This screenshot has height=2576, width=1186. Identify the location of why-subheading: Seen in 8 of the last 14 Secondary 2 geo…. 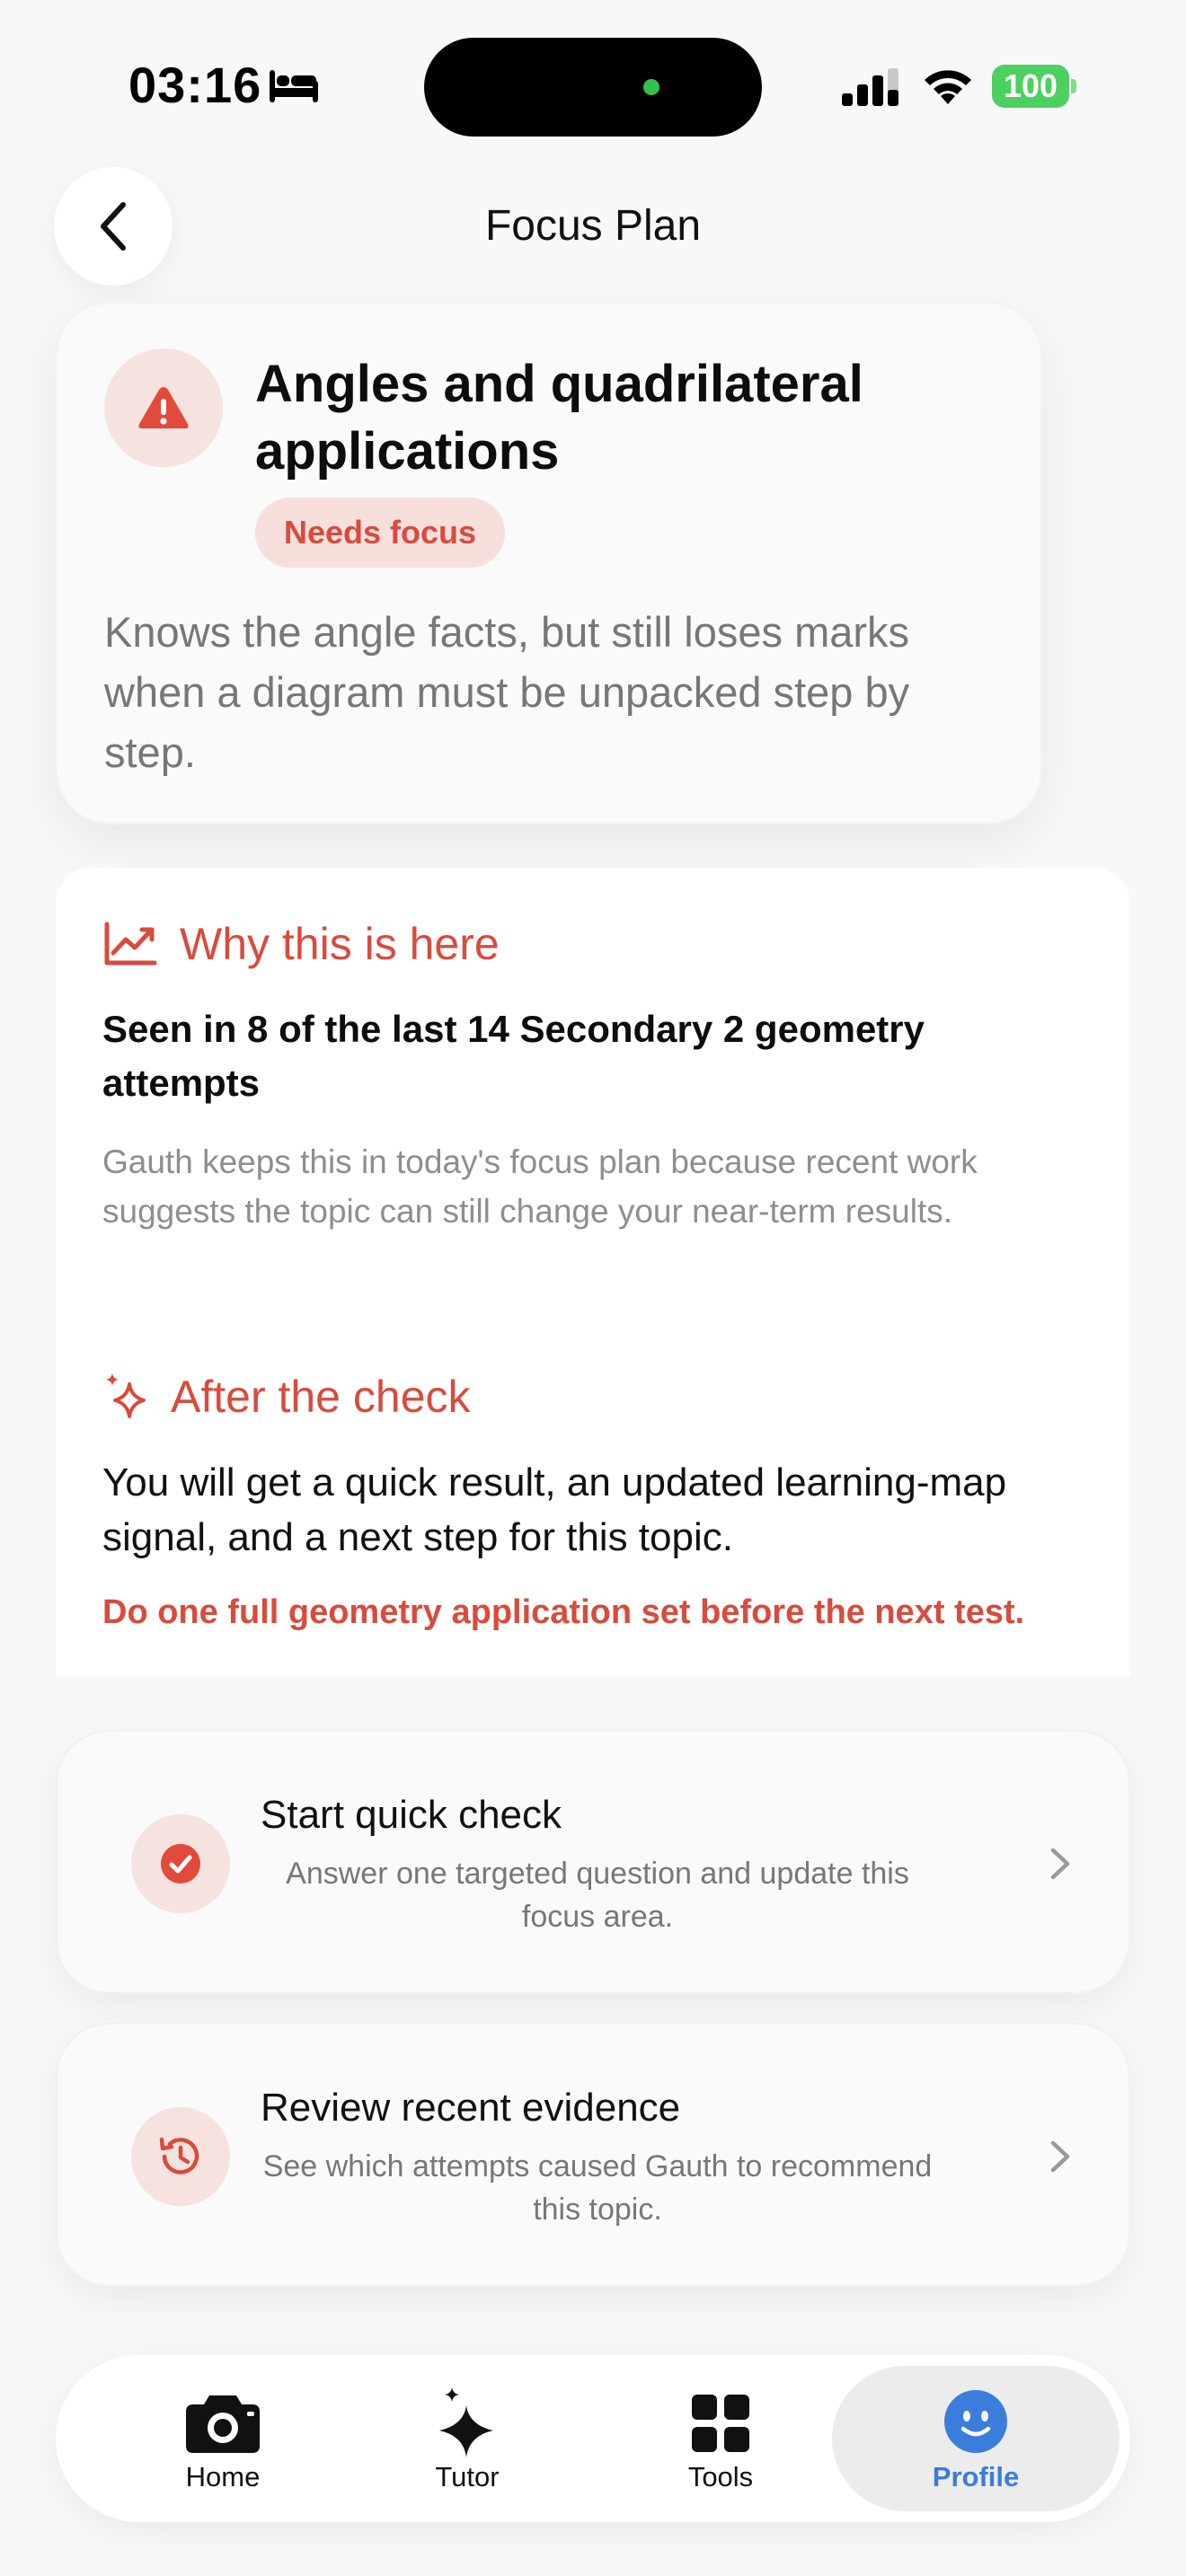
(513, 1056).